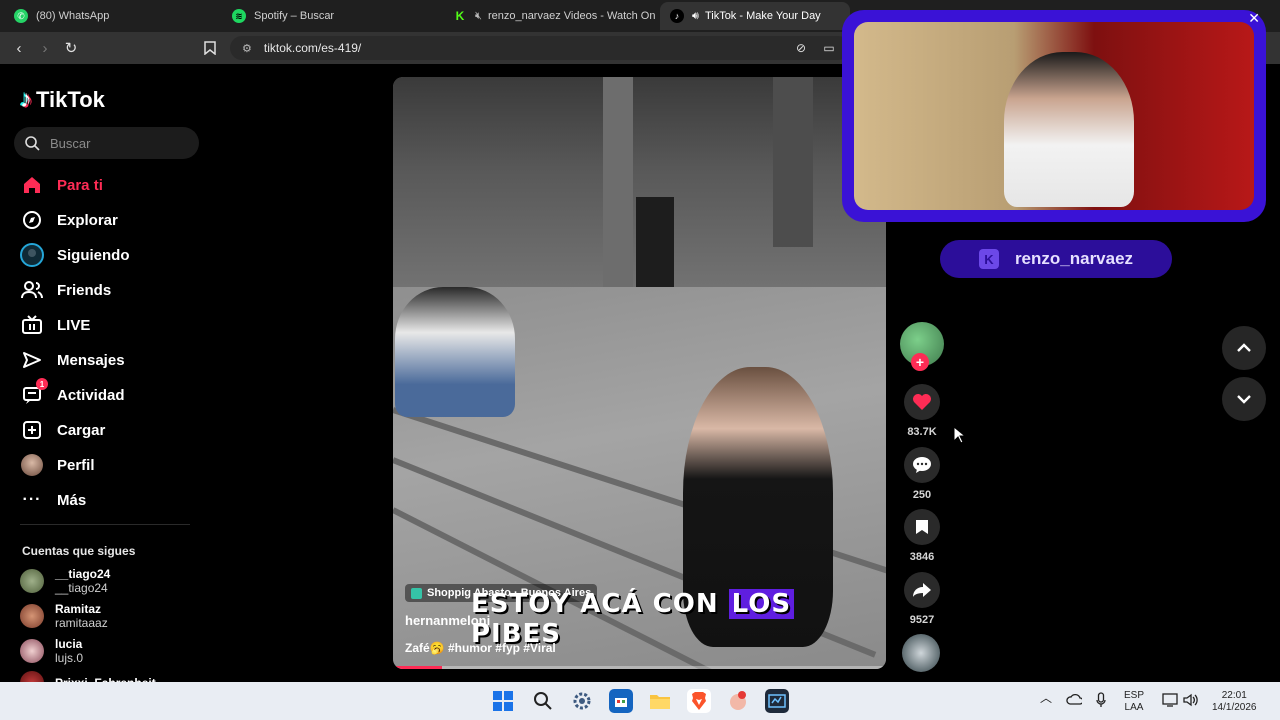  Describe the element at coordinates (34, 392) in the screenshot. I see `inbox-icon: 1` at that location.